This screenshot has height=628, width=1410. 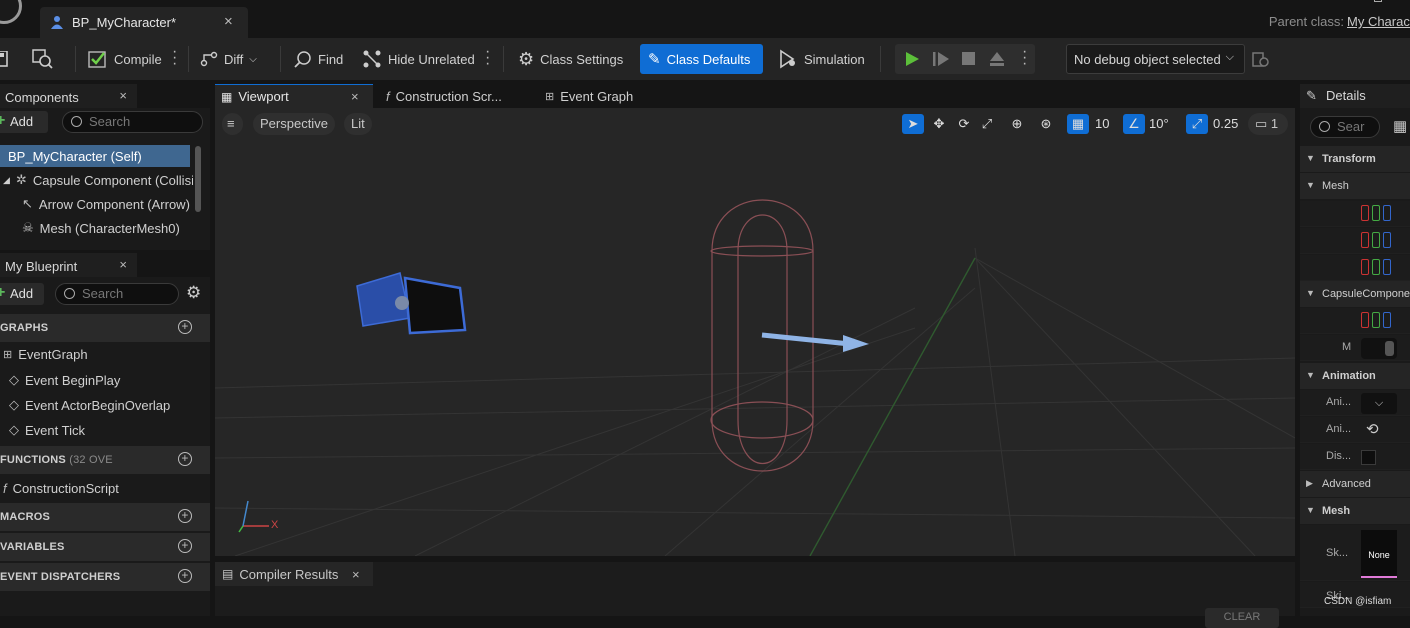 I want to click on components-search-input: Search, so click(x=132, y=122).